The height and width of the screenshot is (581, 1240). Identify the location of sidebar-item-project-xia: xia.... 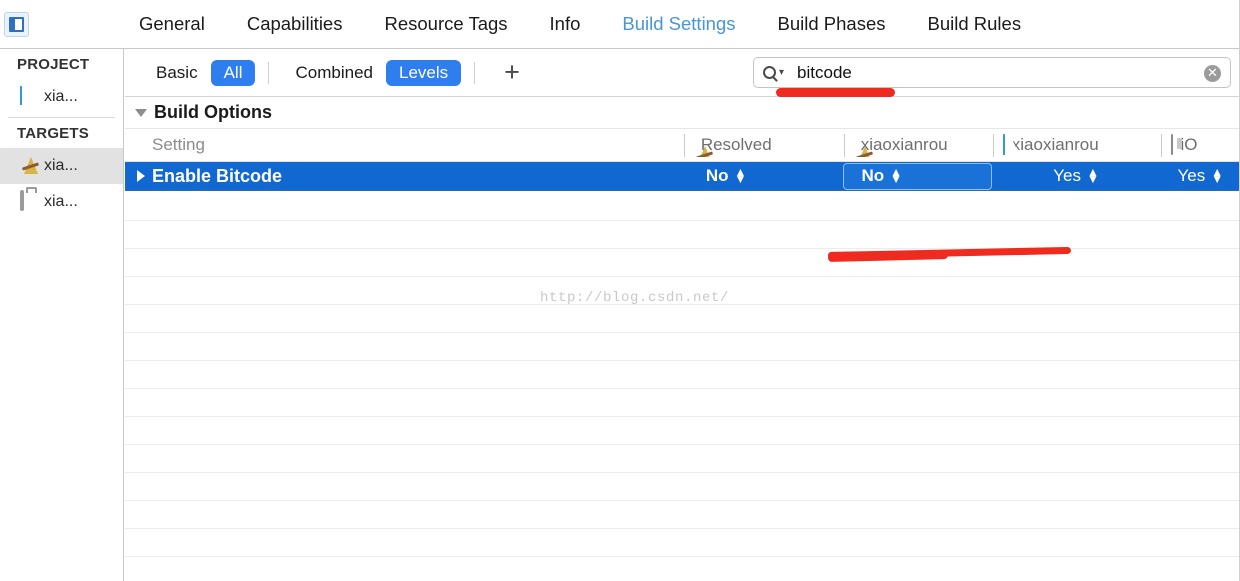
(61, 97).